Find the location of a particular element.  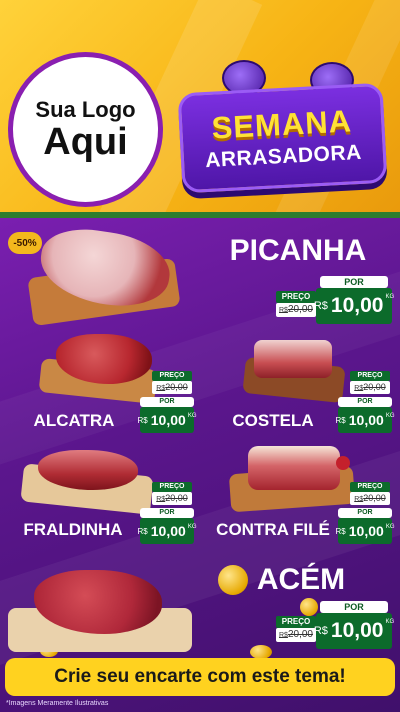

product-name-fraldinha: FRALDINHA is located at coordinates (73, 529).